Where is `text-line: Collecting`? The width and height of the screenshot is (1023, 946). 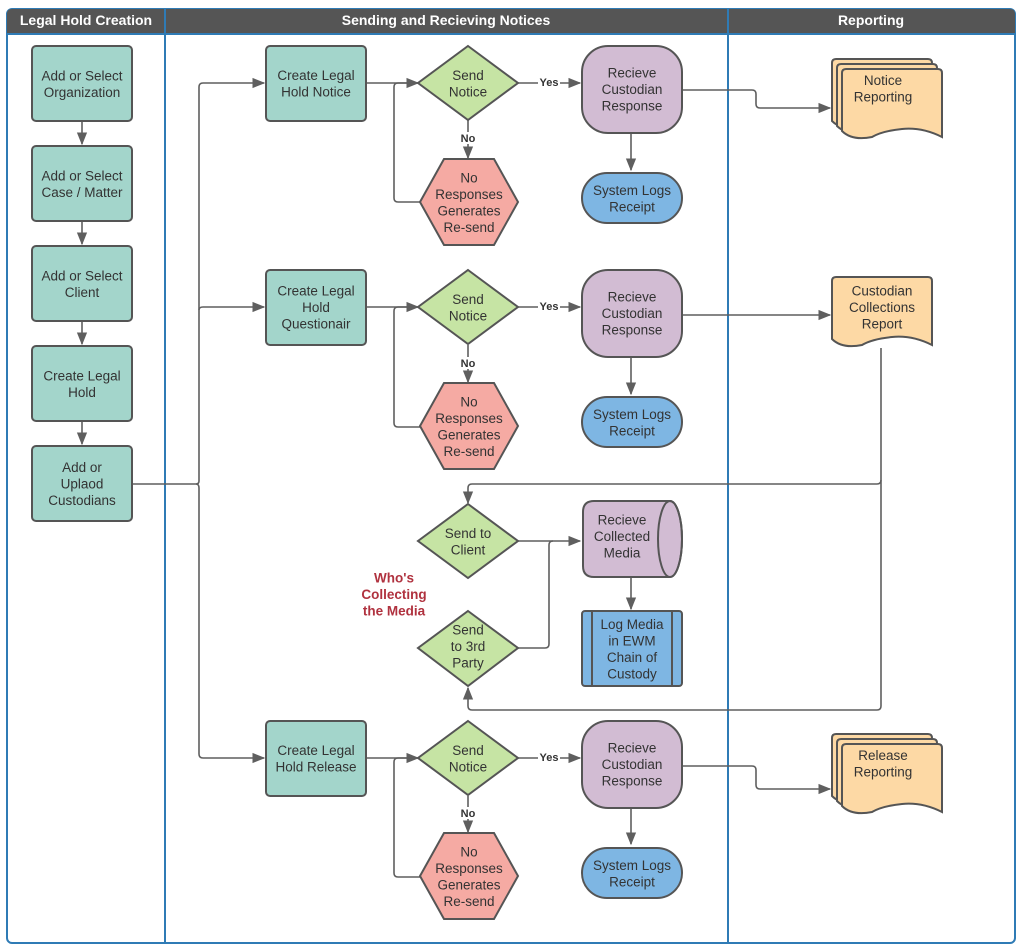 text-line: Collecting is located at coordinates (393, 594).